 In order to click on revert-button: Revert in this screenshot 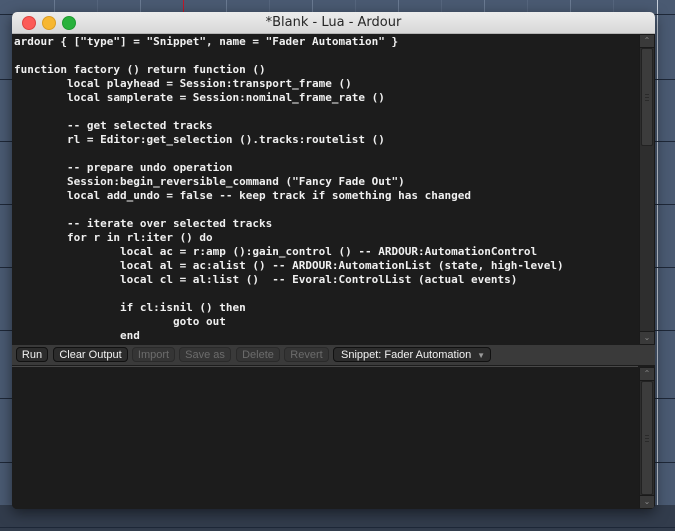, I will do `click(306, 354)`.